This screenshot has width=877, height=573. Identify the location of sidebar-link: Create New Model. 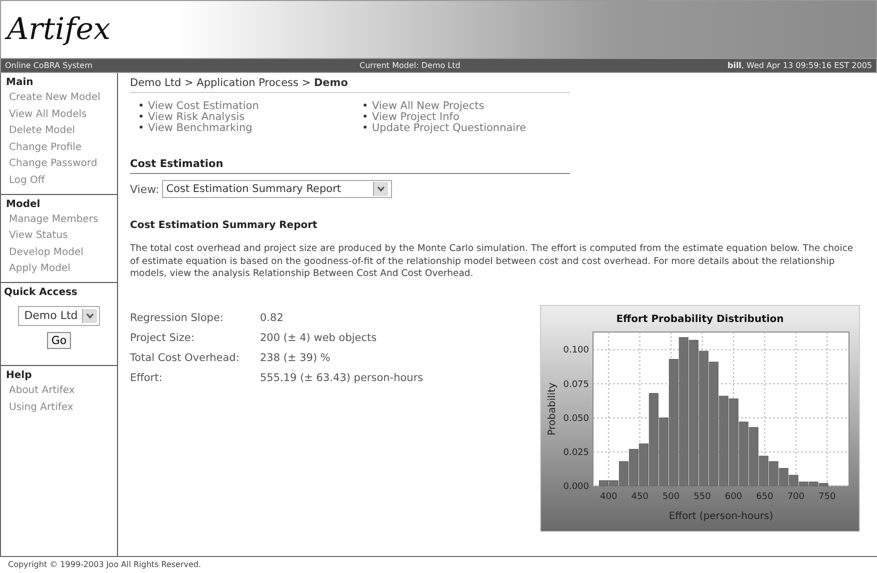
(59, 98).